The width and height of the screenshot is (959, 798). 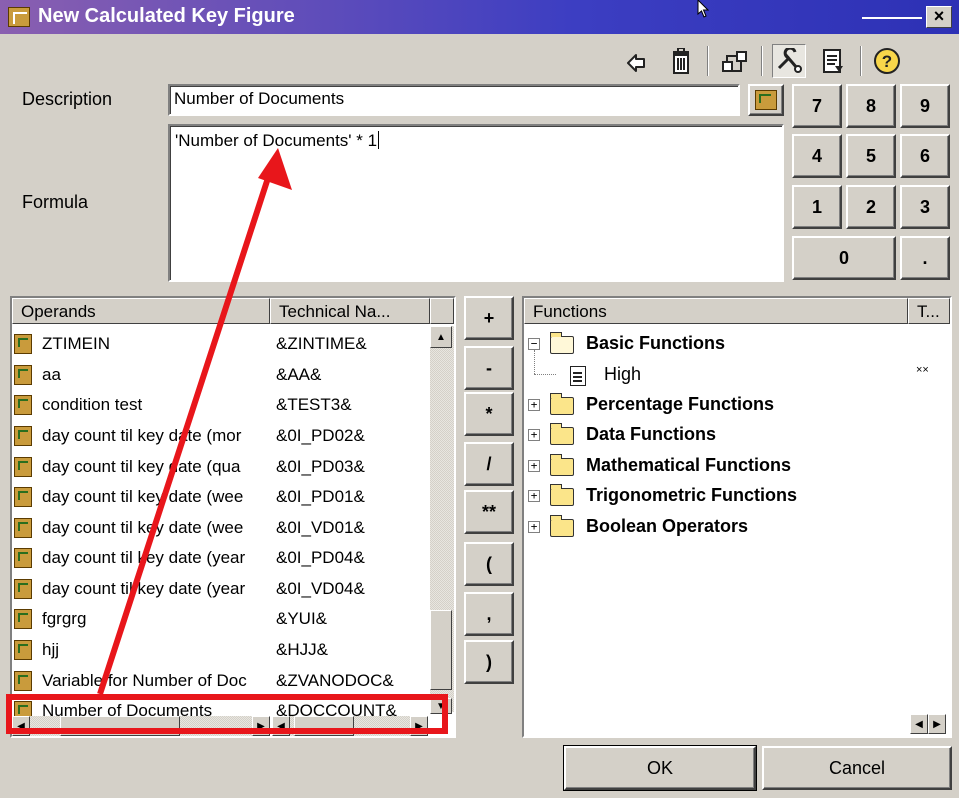 What do you see at coordinates (222, 619) in the screenshot?
I see `operand-row: fgrgrg &YUI&` at bounding box center [222, 619].